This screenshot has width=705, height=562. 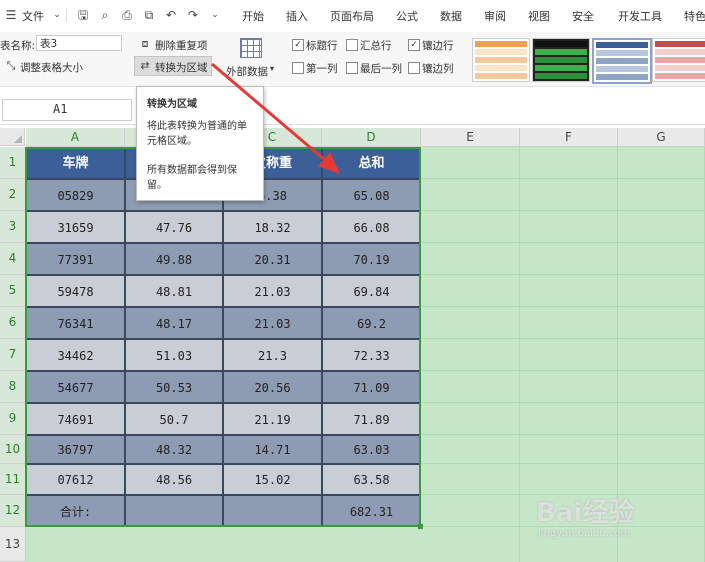 I want to click on annotation-arrow, so click(x=275, y=118).